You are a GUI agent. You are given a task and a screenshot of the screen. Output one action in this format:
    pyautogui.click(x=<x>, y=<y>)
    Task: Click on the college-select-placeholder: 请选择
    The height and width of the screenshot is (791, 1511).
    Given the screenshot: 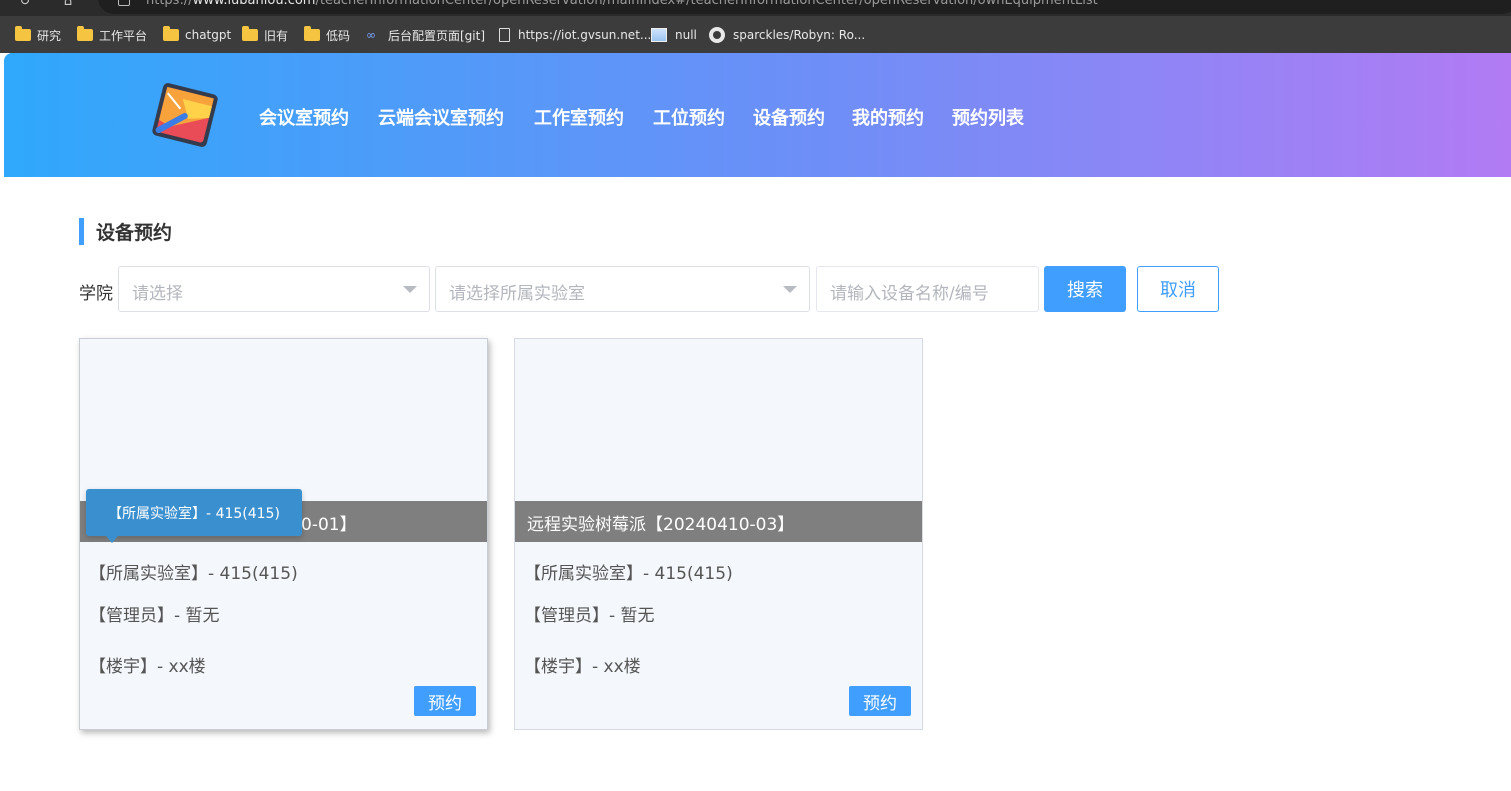 What is the action you would take?
    pyautogui.click(x=157, y=294)
    